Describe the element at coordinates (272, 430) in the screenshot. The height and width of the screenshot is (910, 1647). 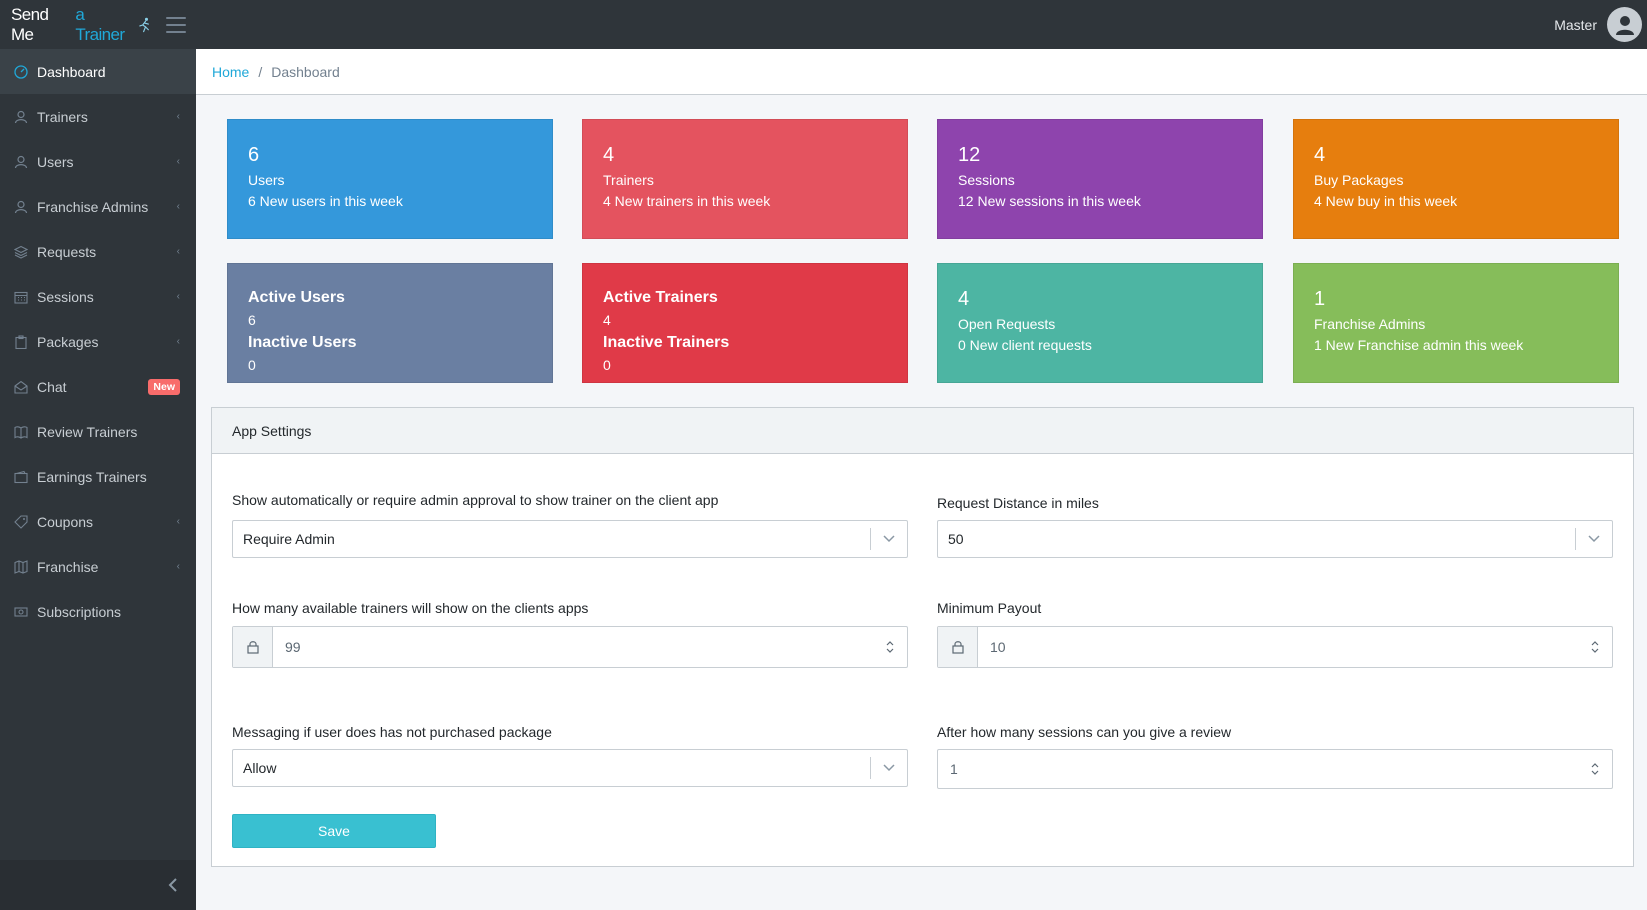
I see `panel-title: App Settings` at that location.